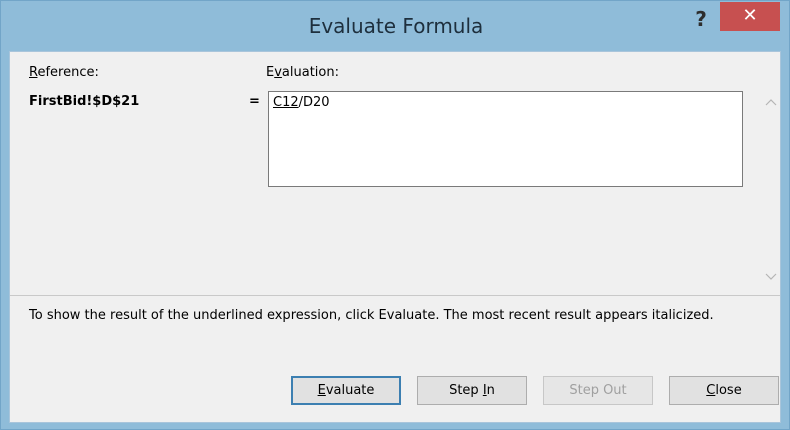 The width and height of the screenshot is (790, 430). What do you see at coordinates (505, 139) in the screenshot?
I see `evaluation-textbox: C12/D20` at bounding box center [505, 139].